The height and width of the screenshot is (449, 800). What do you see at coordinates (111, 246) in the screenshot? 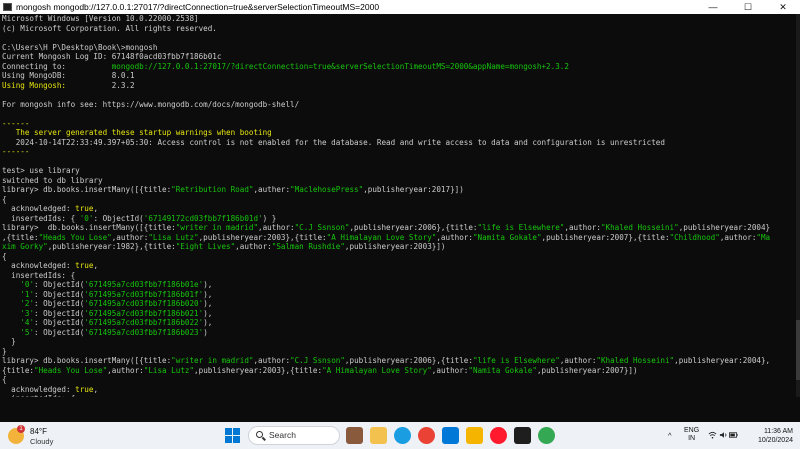
I see `terminal-text: ,publisheryear:1982},{title:` at bounding box center [111, 246].